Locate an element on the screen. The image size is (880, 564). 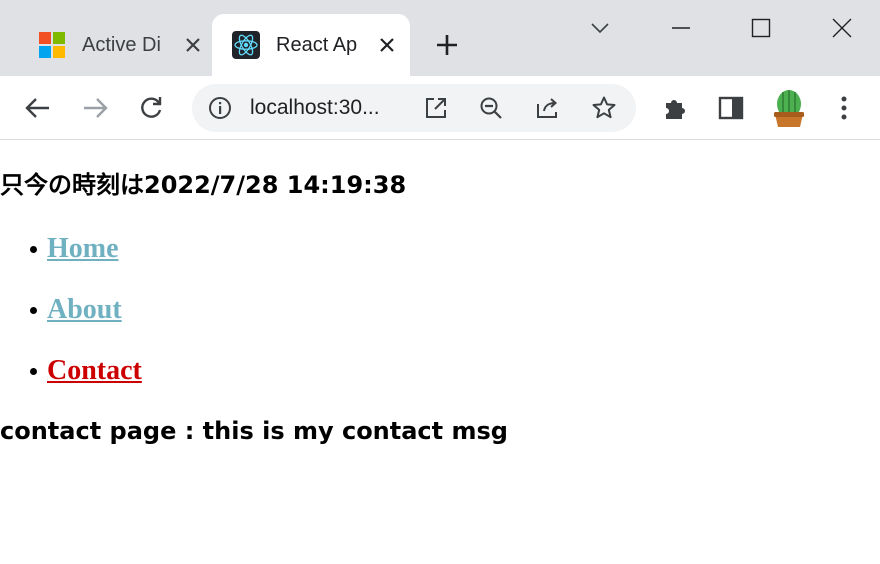
tab-strip: Active Di React Ap is located at coordinates (440, 38).